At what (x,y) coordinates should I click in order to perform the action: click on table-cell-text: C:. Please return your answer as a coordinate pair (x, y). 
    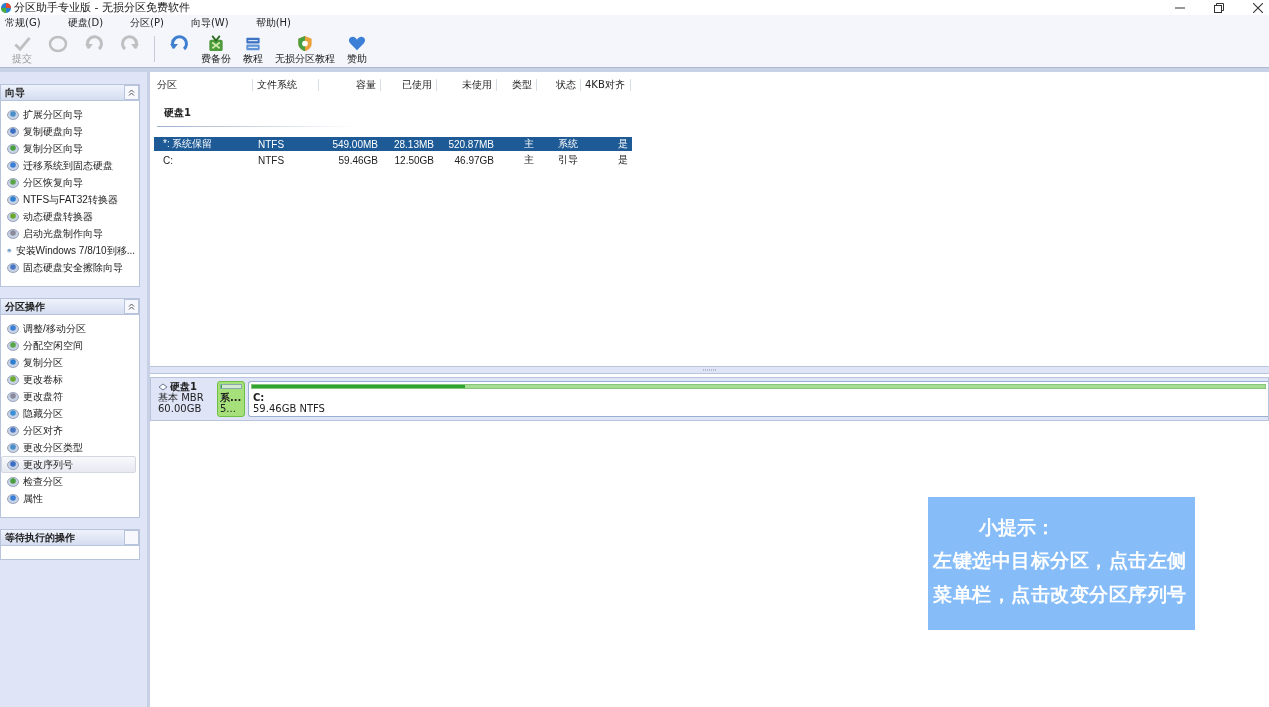
    Looking at the image, I should click on (168, 160).